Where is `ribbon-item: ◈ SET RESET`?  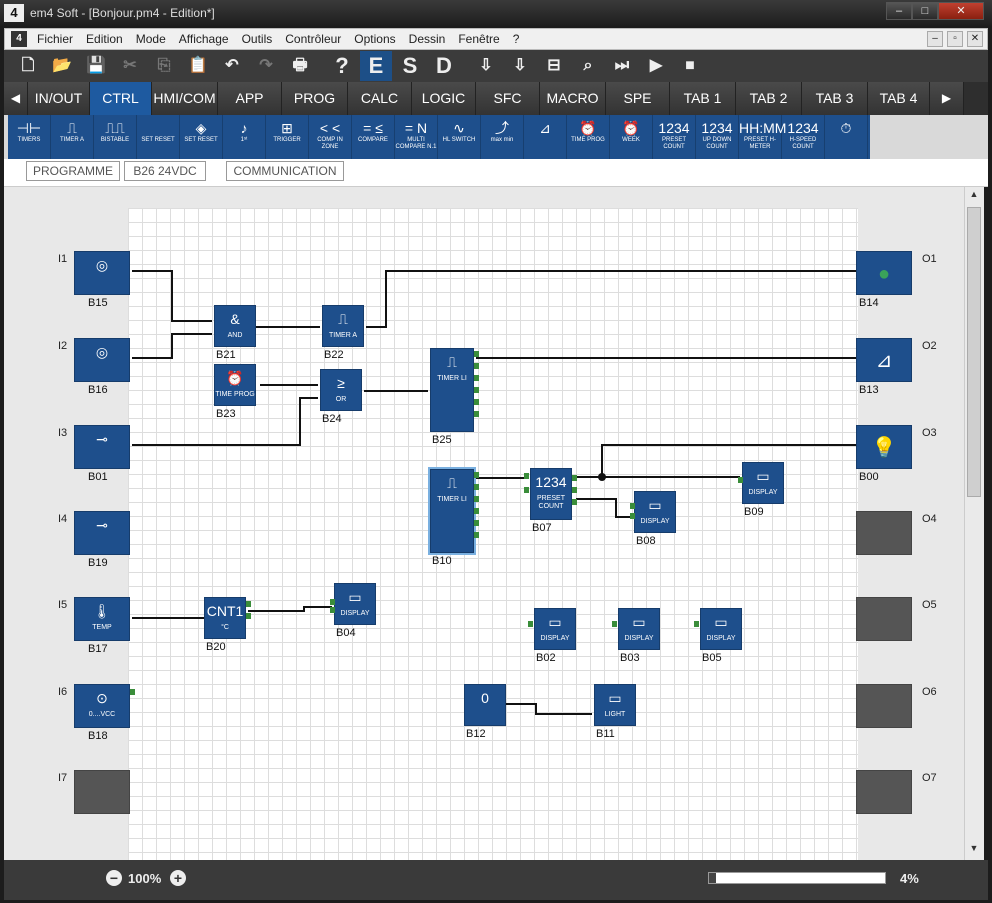
ribbon-item: ◈ SET RESET is located at coordinates (201, 137).